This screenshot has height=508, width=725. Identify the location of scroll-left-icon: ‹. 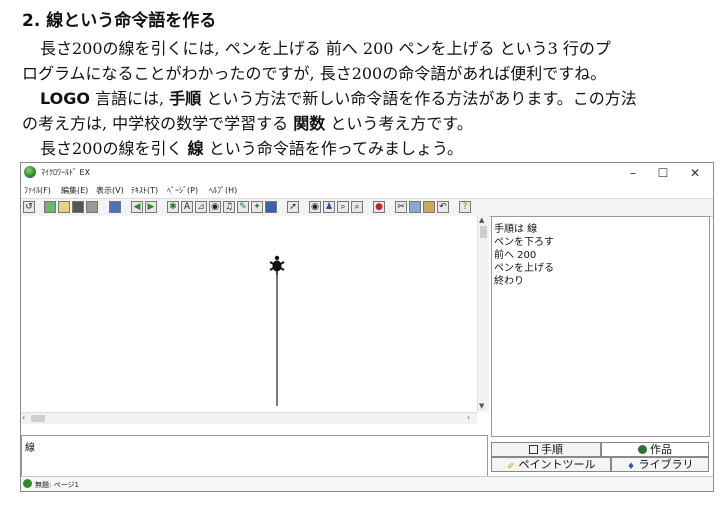
(23, 417).